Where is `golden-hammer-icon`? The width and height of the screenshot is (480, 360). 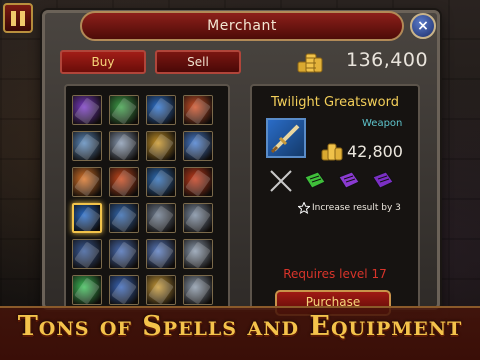
golden-hammer-icon is located at coordinates (161, 146).